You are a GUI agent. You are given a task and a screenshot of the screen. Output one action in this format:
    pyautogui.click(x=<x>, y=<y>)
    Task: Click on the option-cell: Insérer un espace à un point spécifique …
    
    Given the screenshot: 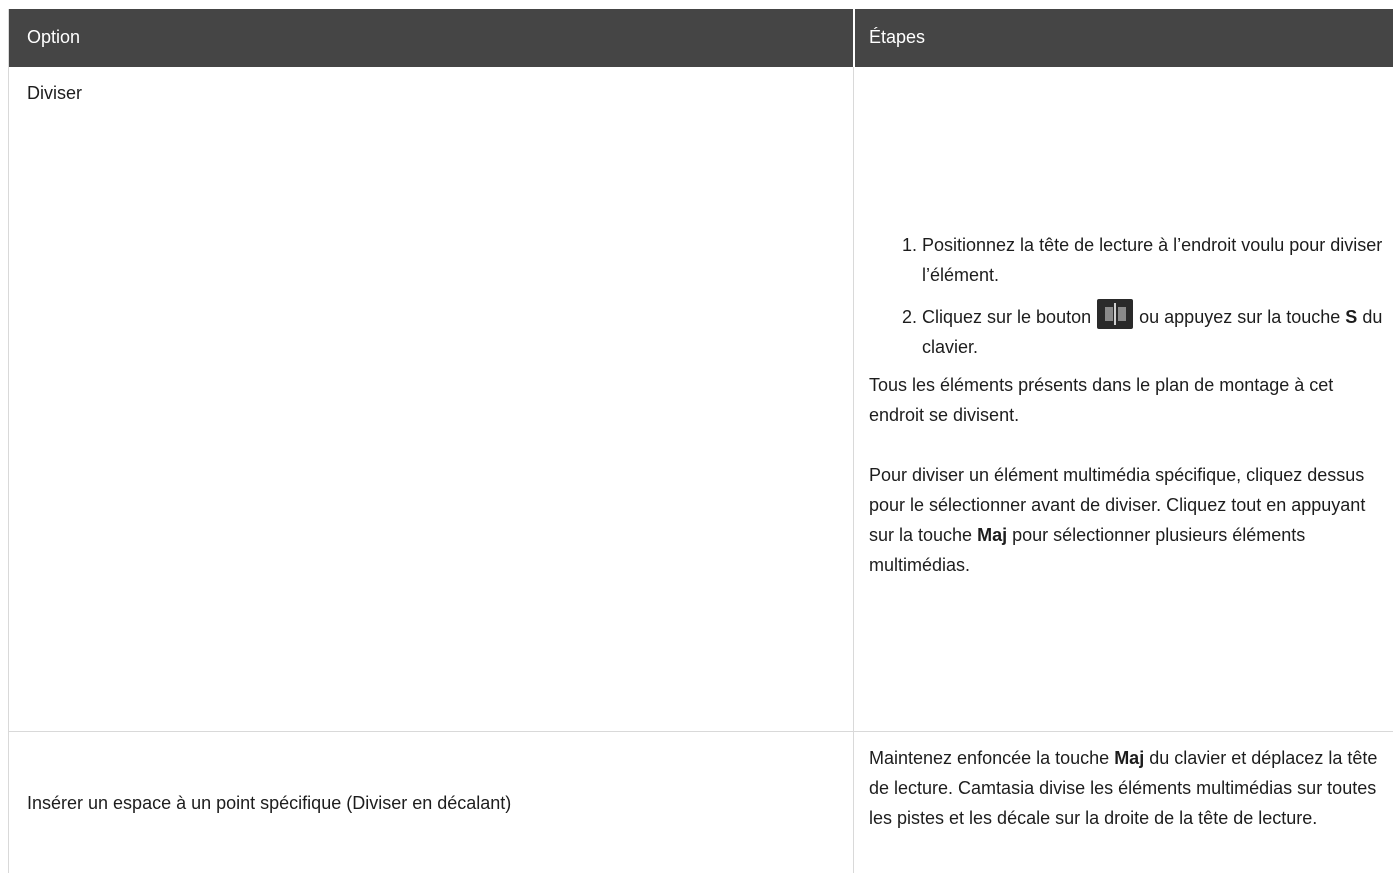 What is the action you would take?
    pyautogui.click(x=269, y=803)
    